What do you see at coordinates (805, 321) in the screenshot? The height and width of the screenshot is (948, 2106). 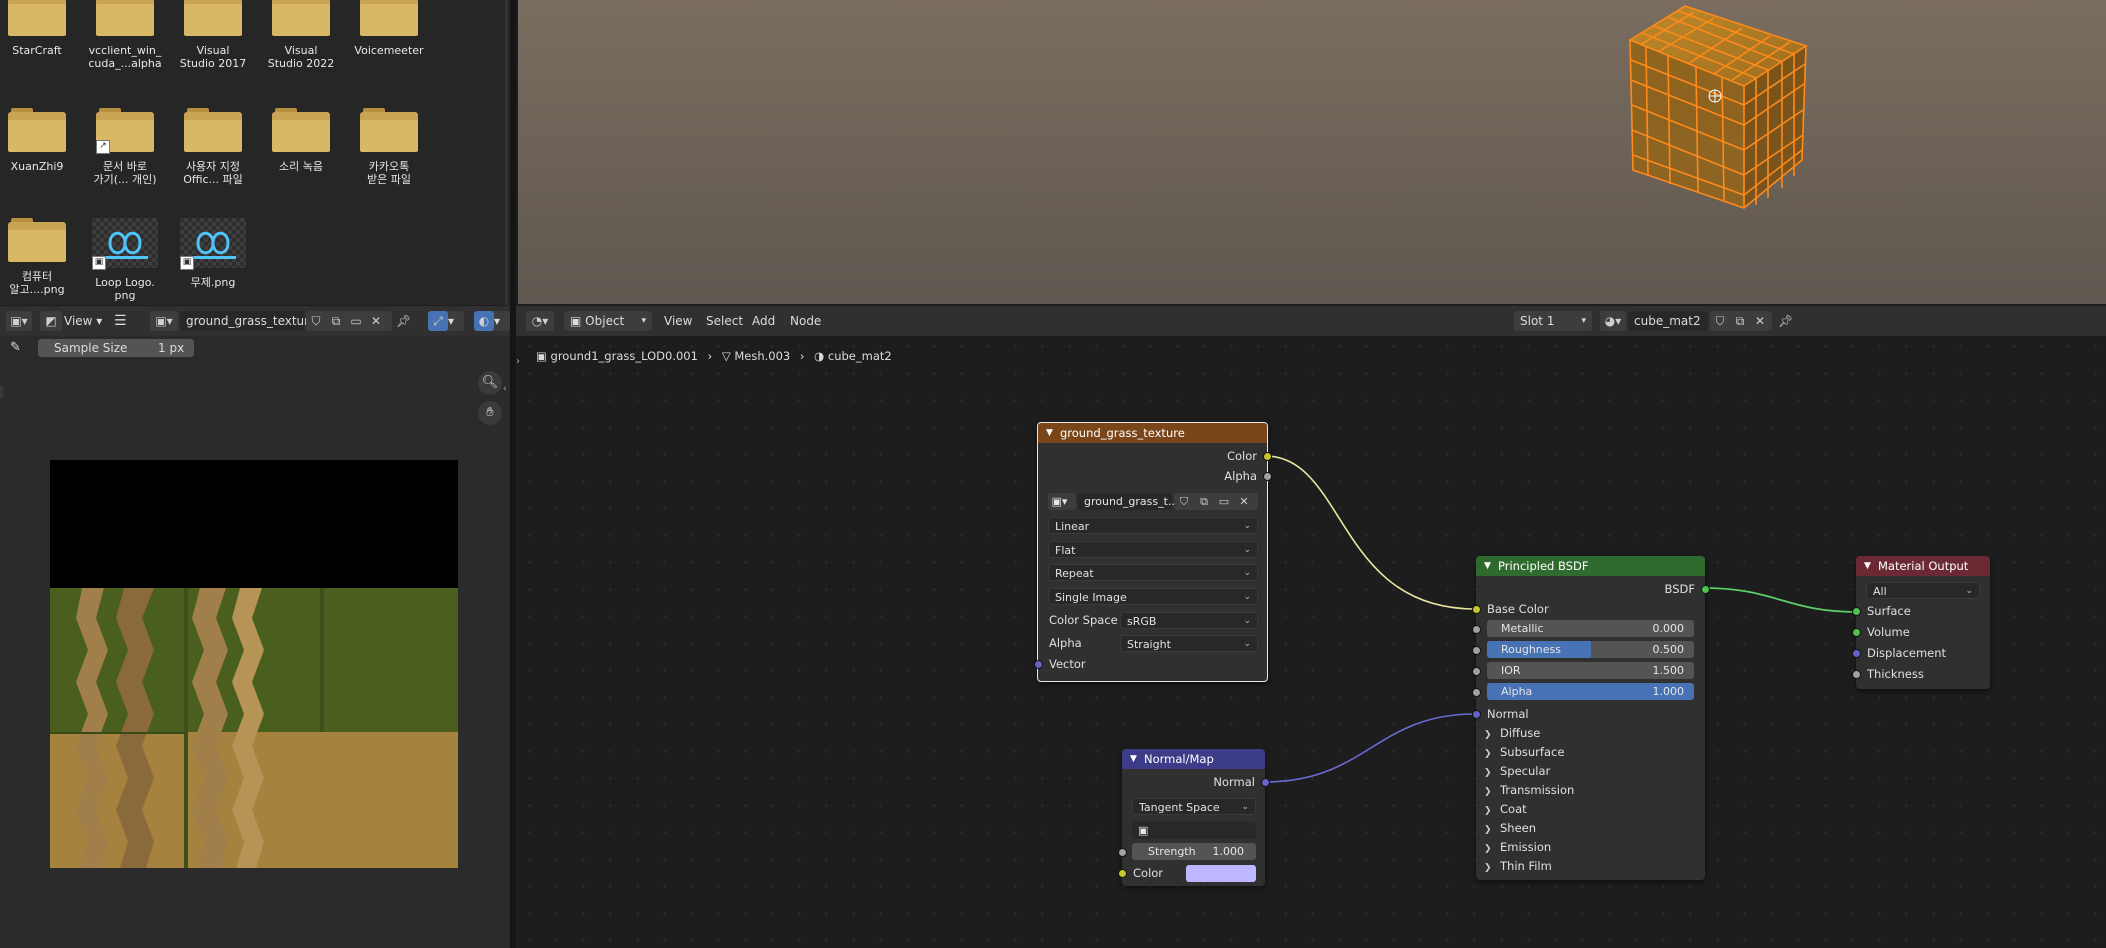 I see `menu-node: Node` at bounding box center [805, 321].